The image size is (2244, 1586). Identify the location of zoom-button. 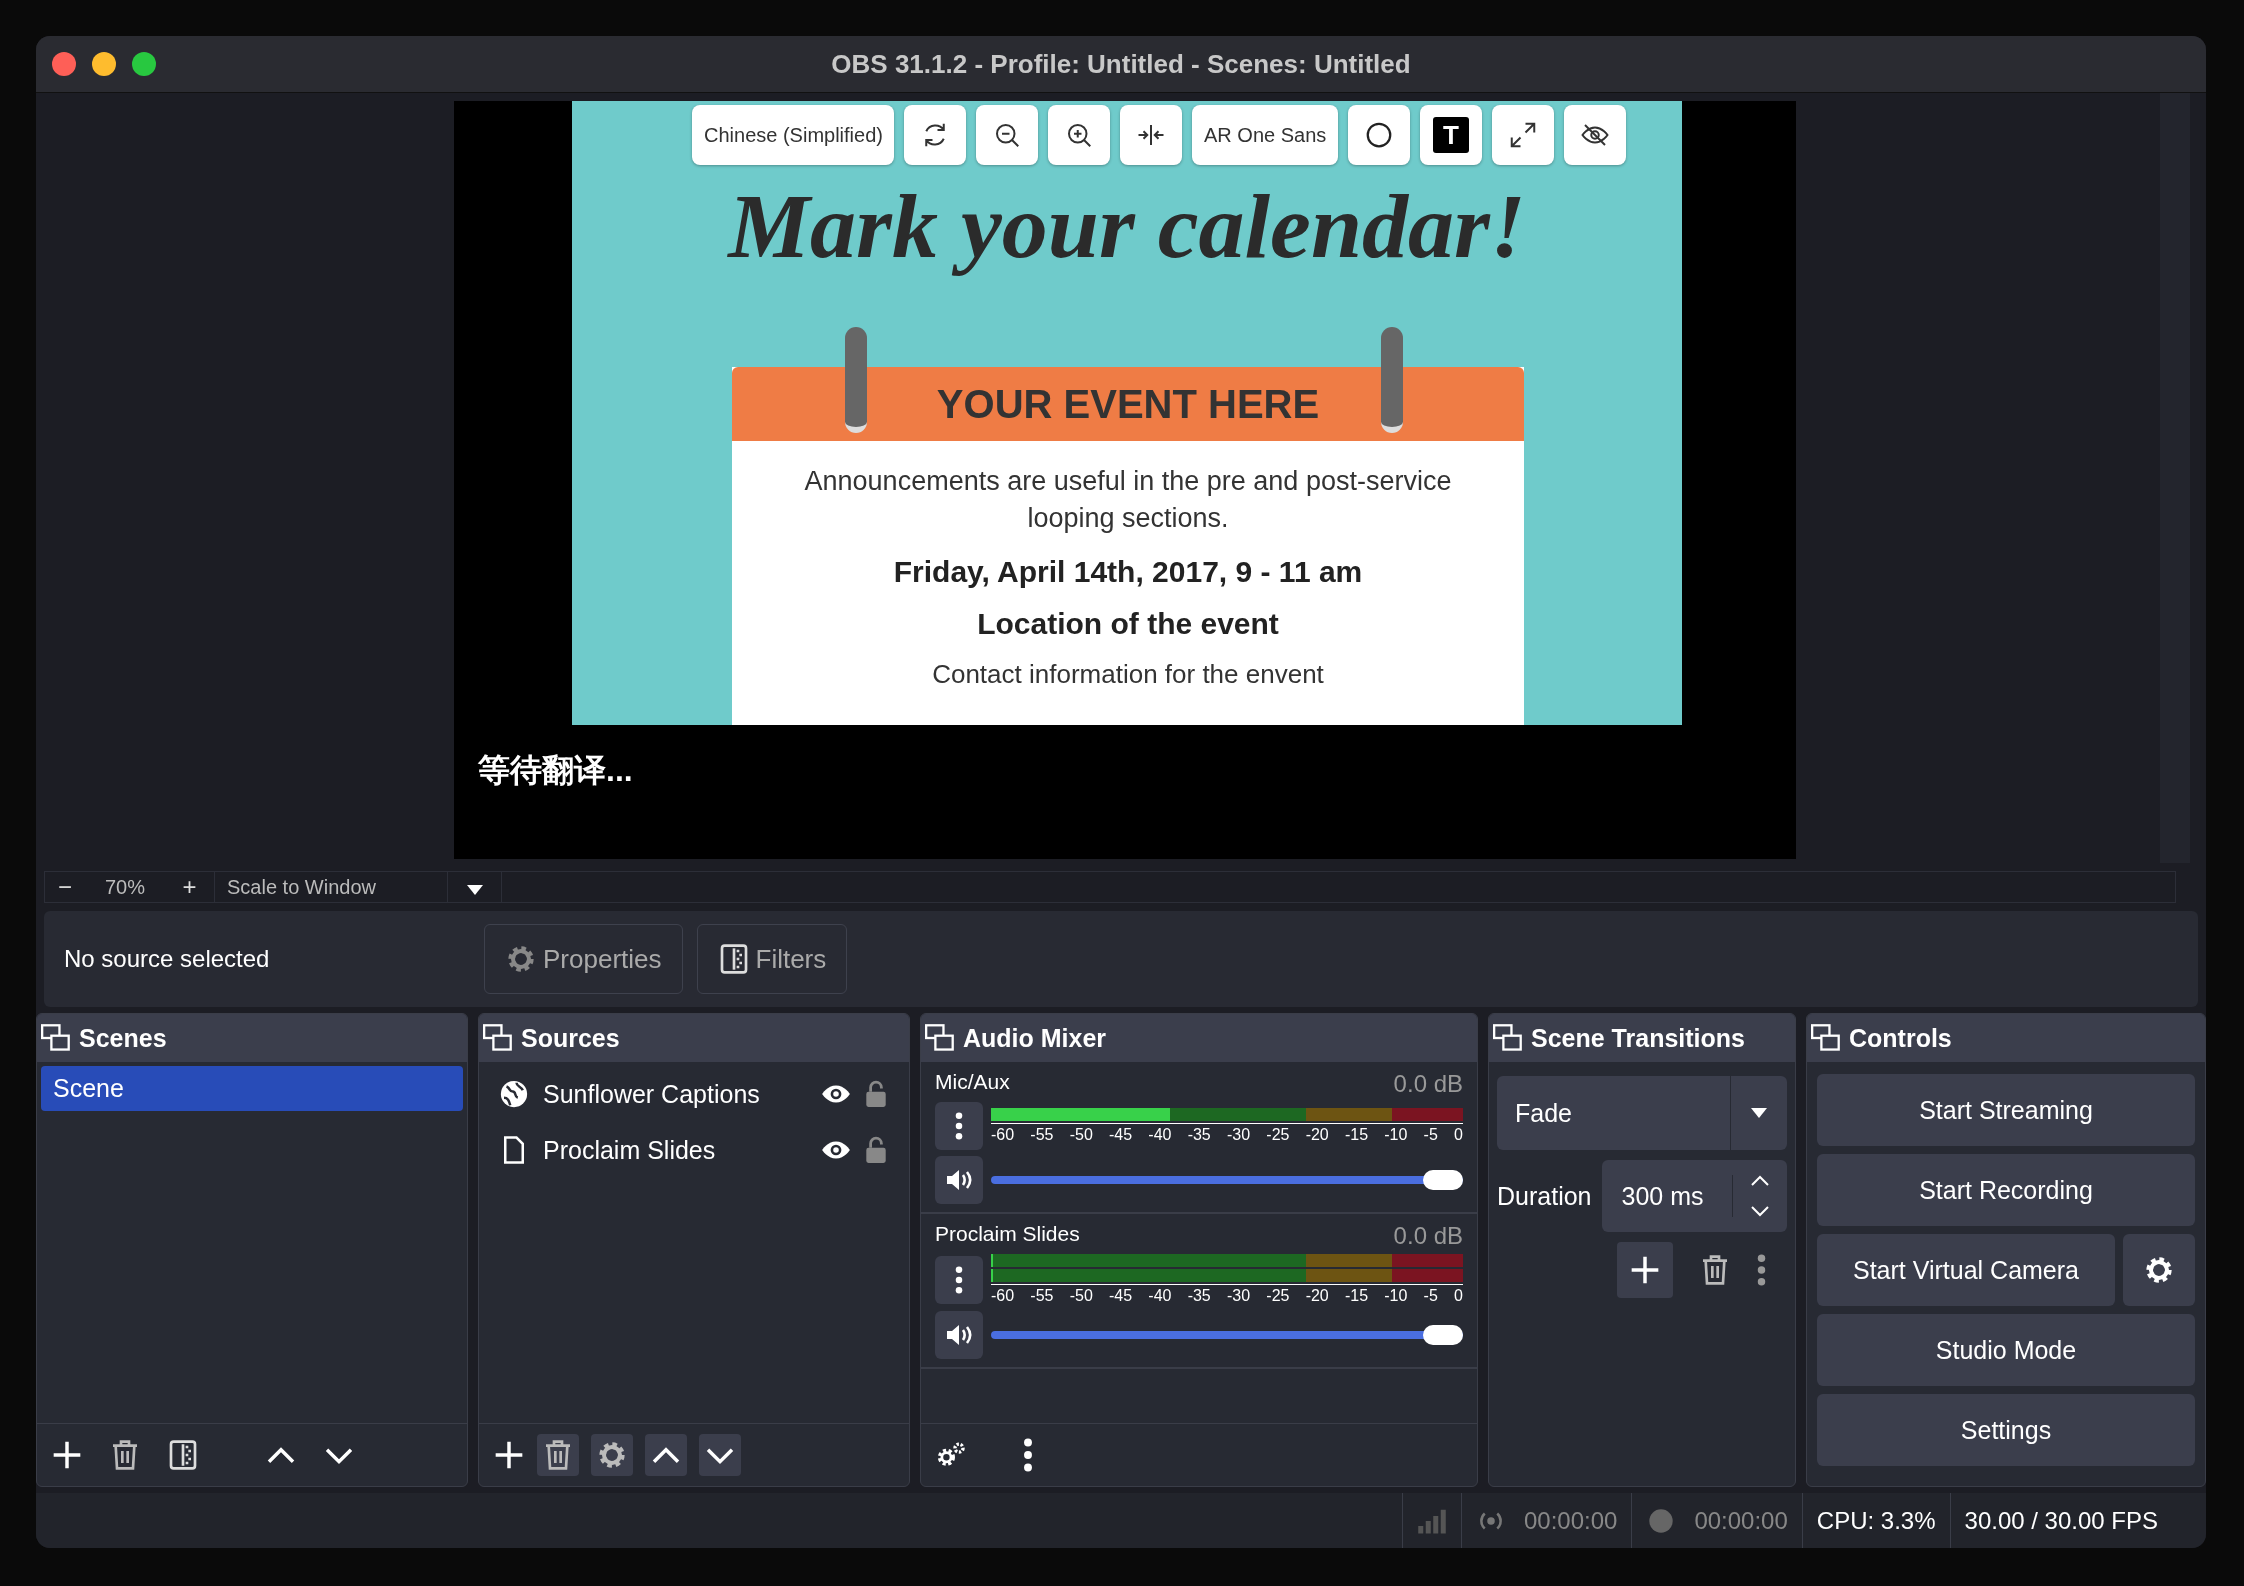
(144, 64).